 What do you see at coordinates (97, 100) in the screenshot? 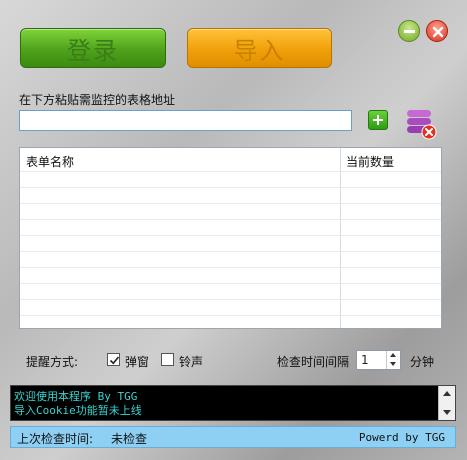
I see `url-prompt-label: 在下方粘贴需监控的表格地址` at bounding box center [97, 100].